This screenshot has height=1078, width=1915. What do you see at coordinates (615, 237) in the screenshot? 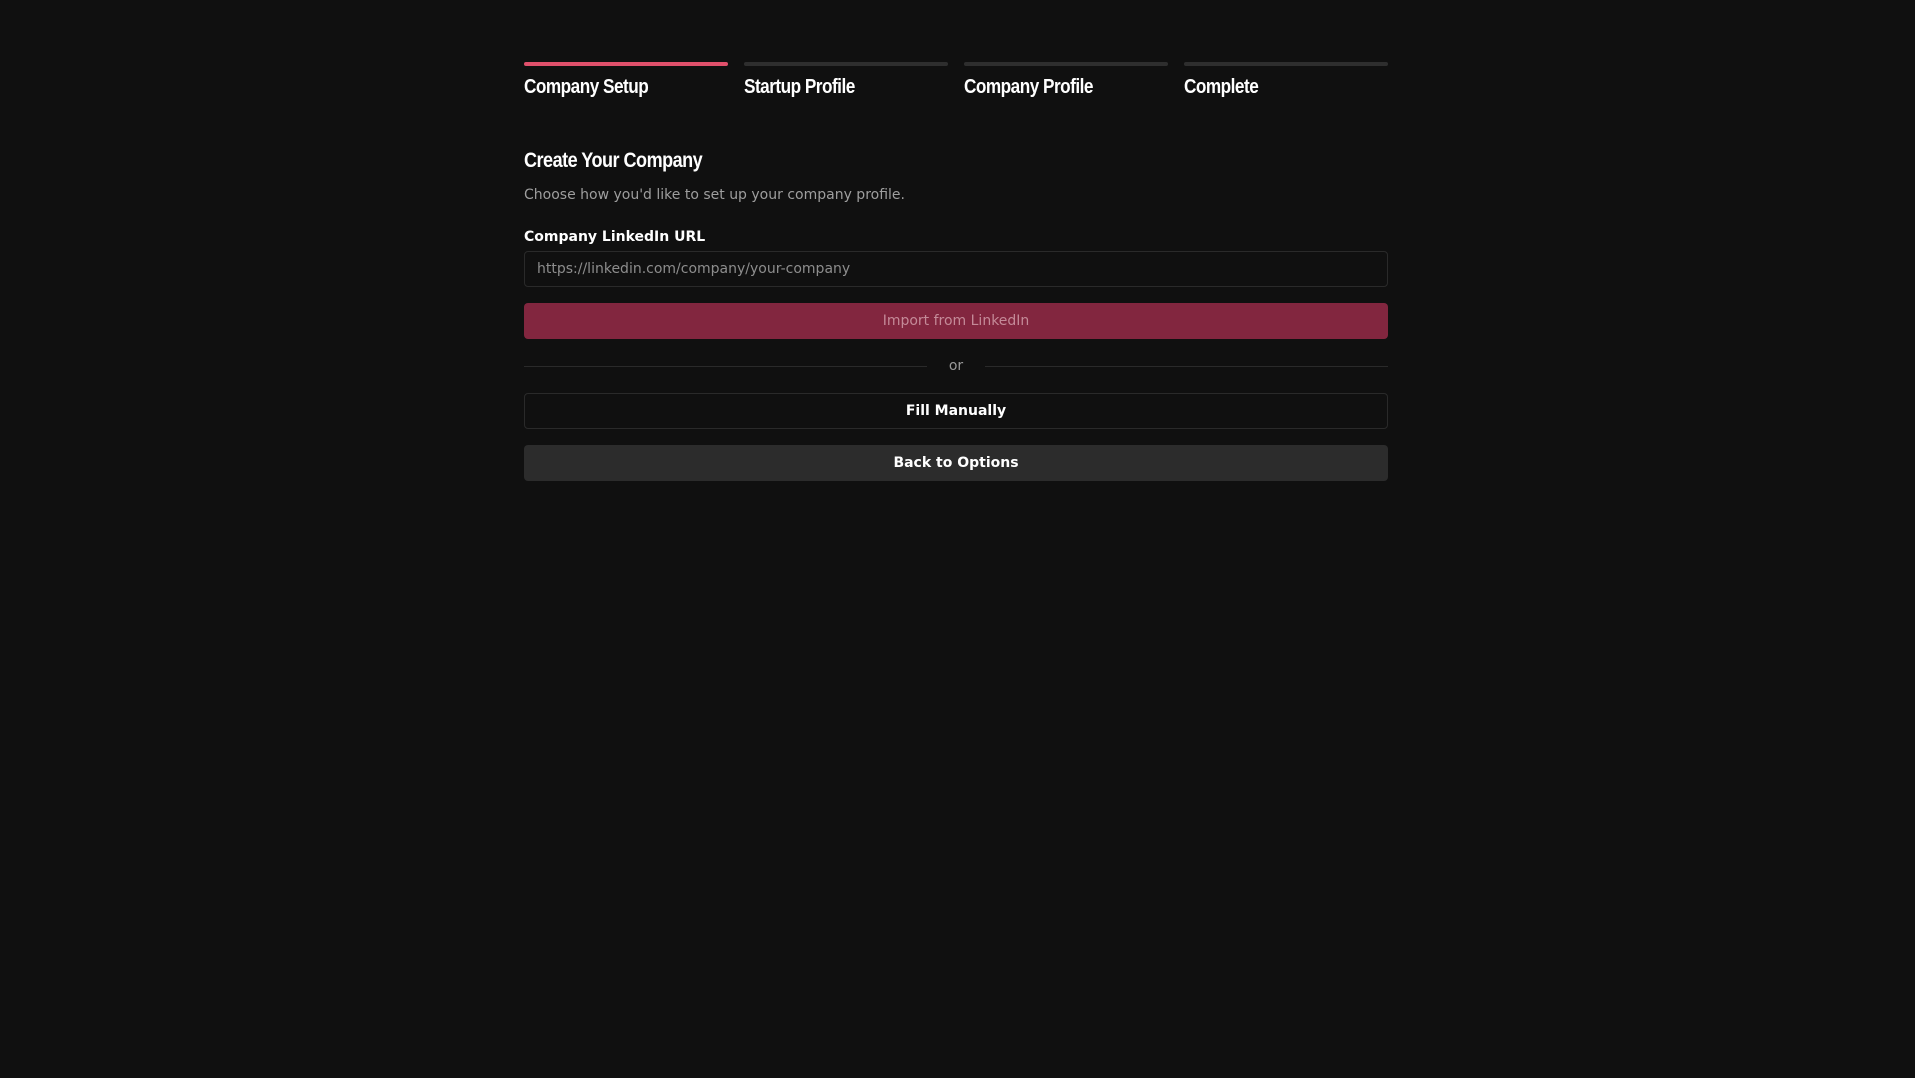
I see `linkedin-url-label: Company LinkedIn URL` at bounding box center [615, 237].